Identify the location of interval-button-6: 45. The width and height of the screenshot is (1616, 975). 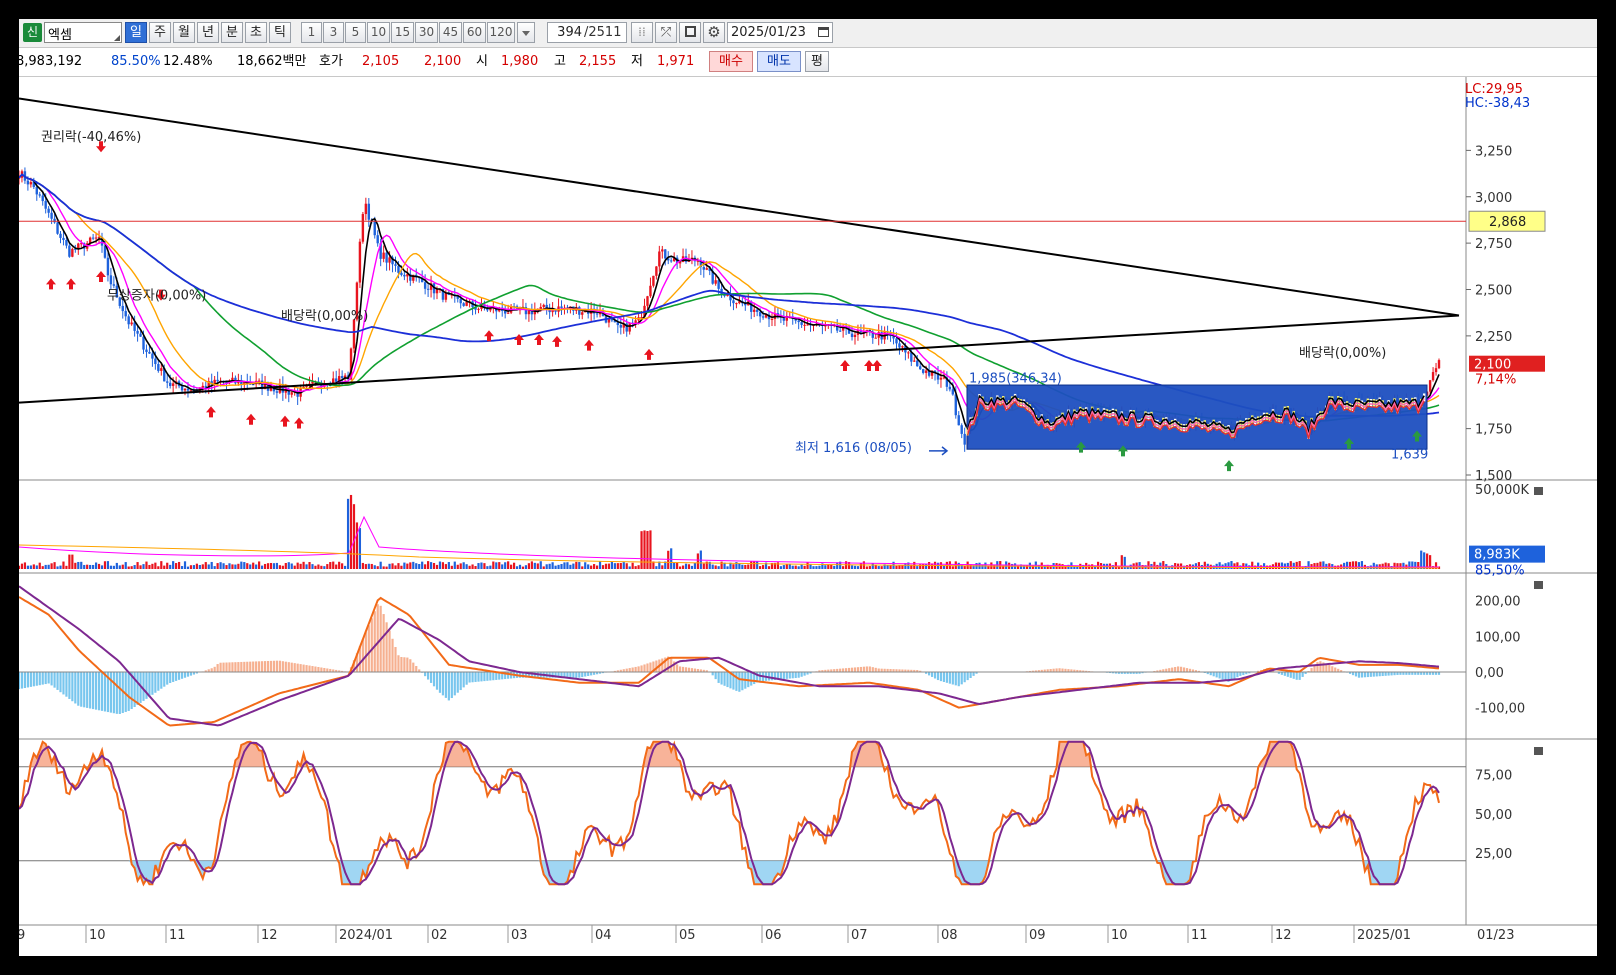
(450, 32).